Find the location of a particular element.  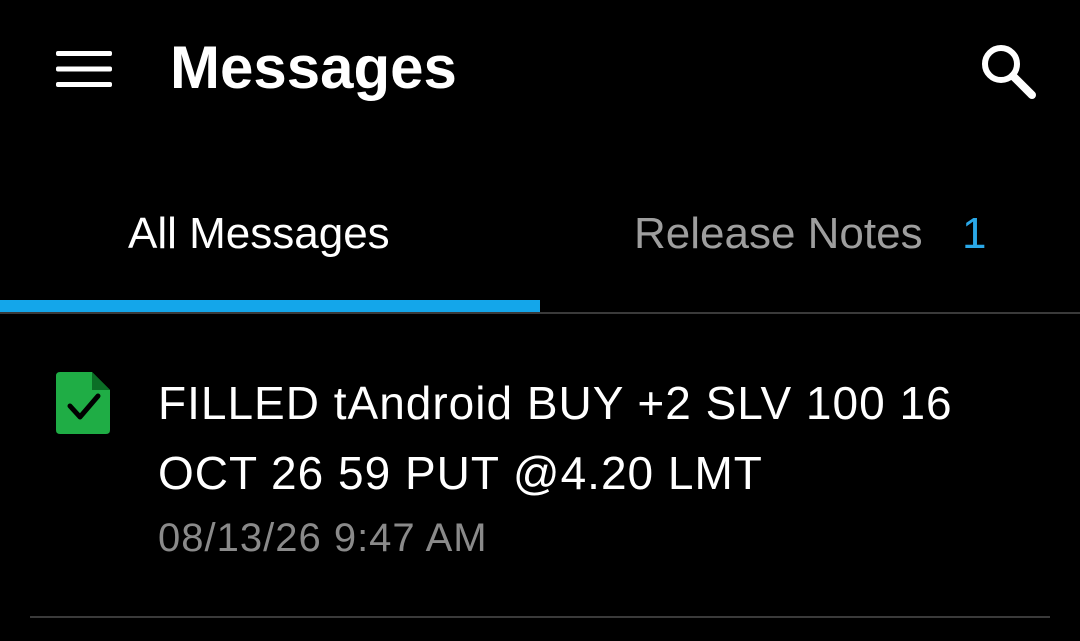

selected-tab-indicator is located at coordinates (270, 306).